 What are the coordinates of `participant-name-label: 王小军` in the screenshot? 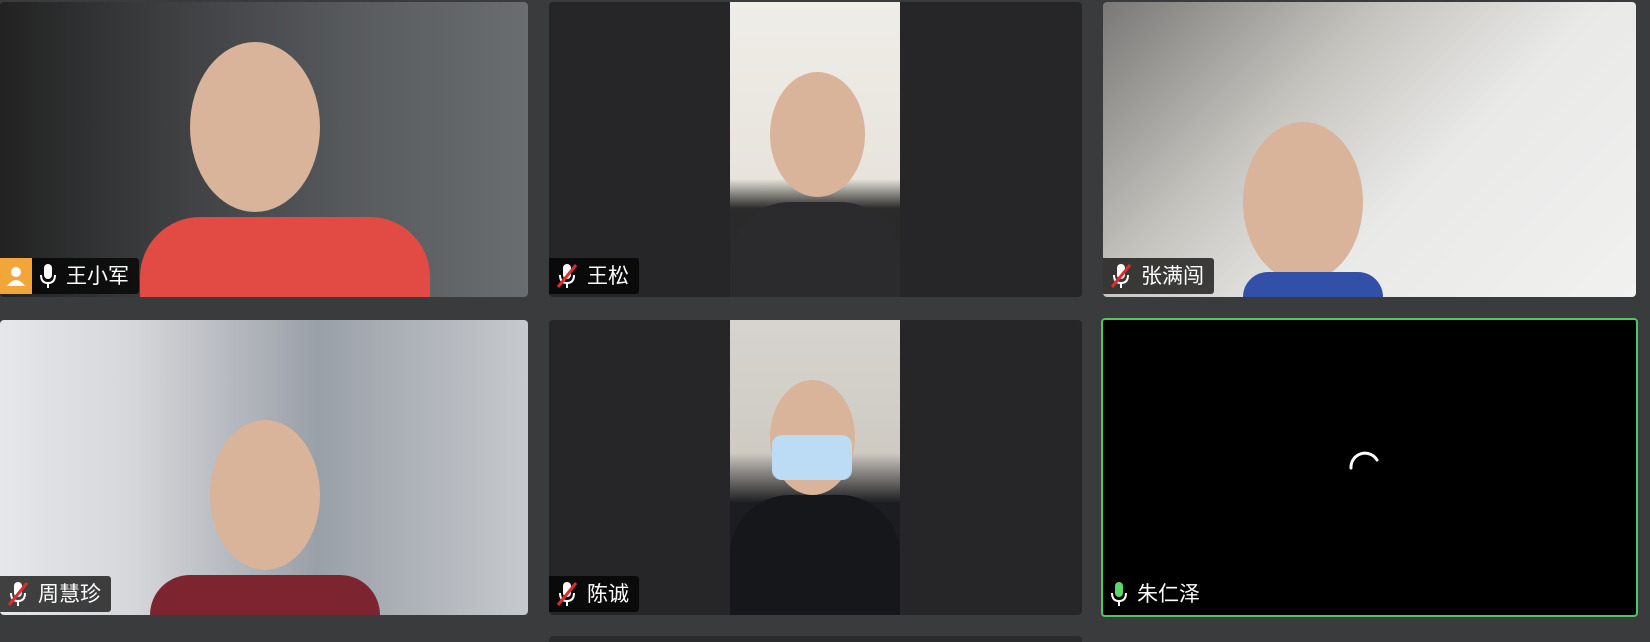 It's located at (85, 276).